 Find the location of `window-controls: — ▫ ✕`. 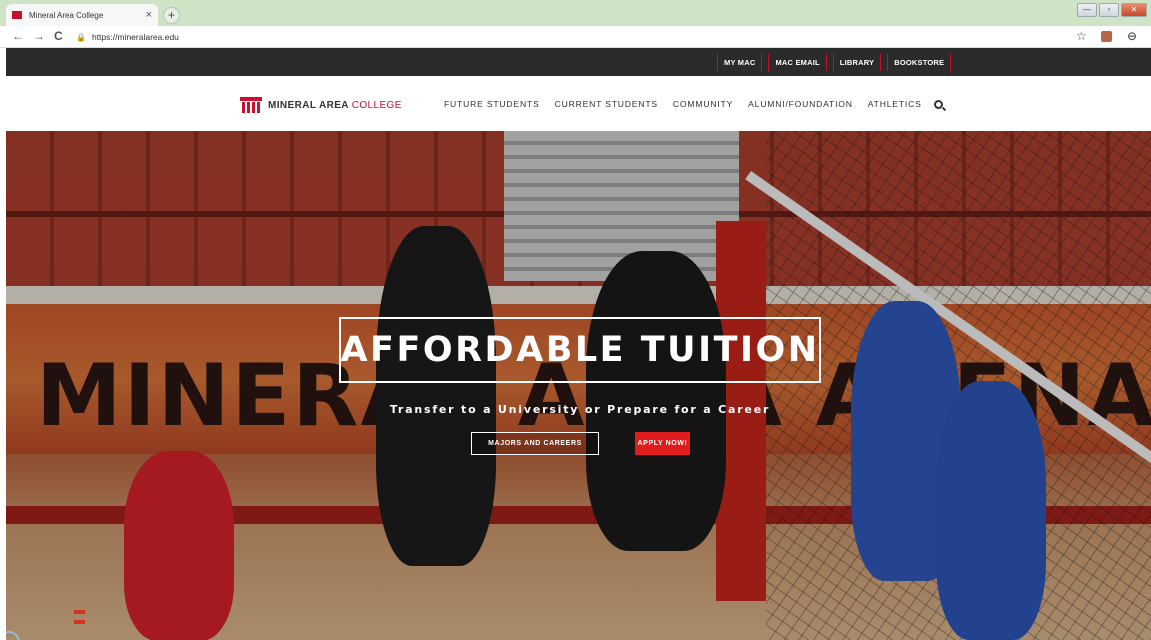

window-controls: — ▫ ✕ is located at coordinates (1112, 10).